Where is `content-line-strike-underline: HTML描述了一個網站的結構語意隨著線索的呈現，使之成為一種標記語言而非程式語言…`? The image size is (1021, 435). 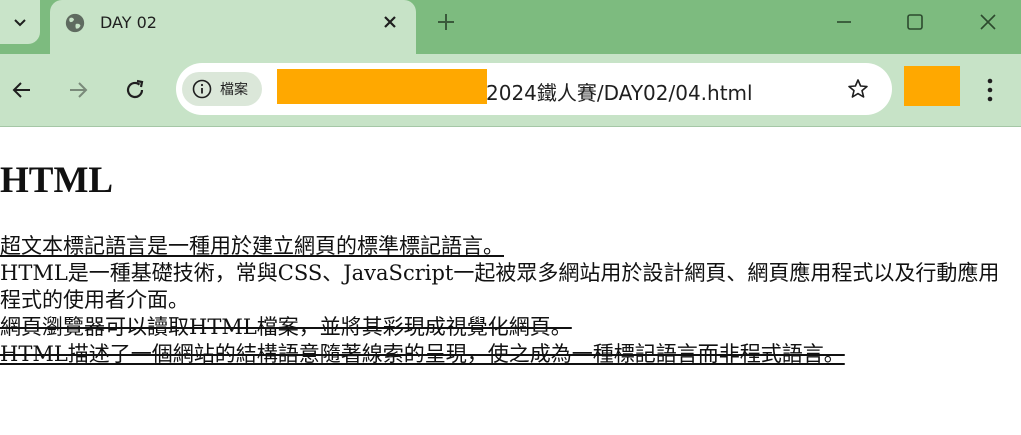
content-line-strike-underline: HTML描述了一個網站的結構語意隨著線索的呈現，使之成為一種標記語言而非程式語言… is located at coordinates (422, 354).